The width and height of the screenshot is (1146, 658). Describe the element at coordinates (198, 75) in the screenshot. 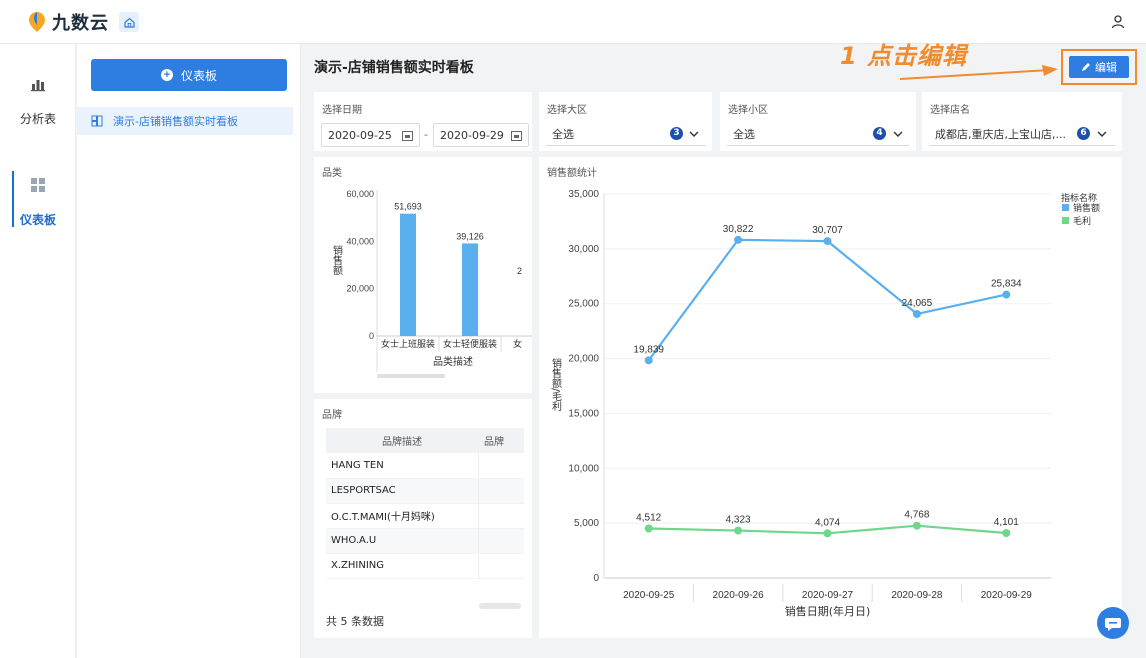

I see `add-dashboard-label: 仪表板` at that location.